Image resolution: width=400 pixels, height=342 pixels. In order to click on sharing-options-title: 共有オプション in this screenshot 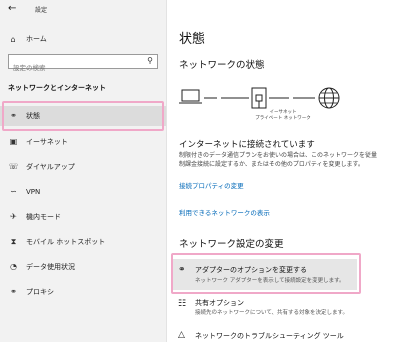, I will do `click(219, 303)`.